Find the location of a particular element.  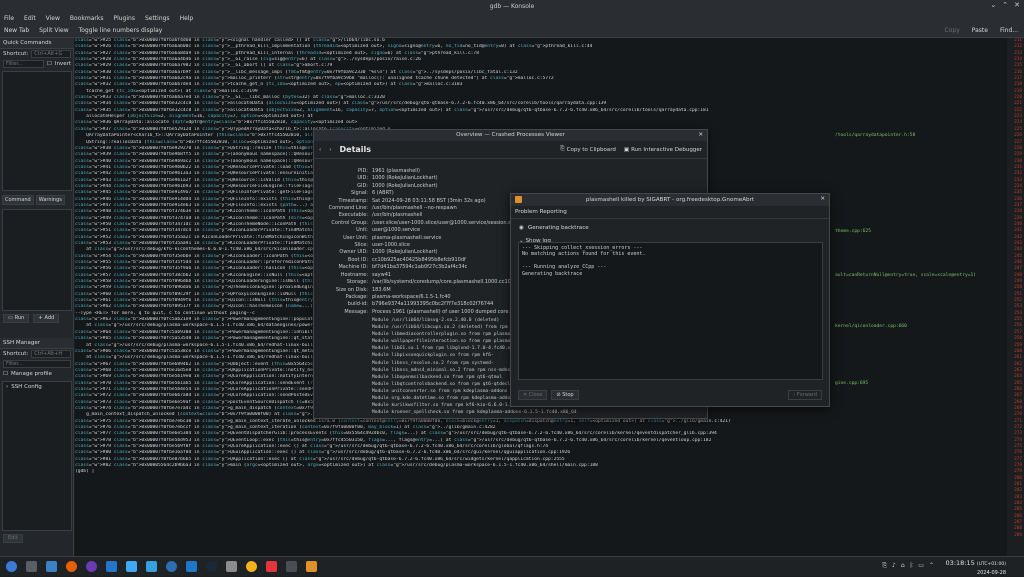

detail-value: b796e9374a11993395c0bc2f7f7e318c02f76744 is located at coordinates (433, 304).